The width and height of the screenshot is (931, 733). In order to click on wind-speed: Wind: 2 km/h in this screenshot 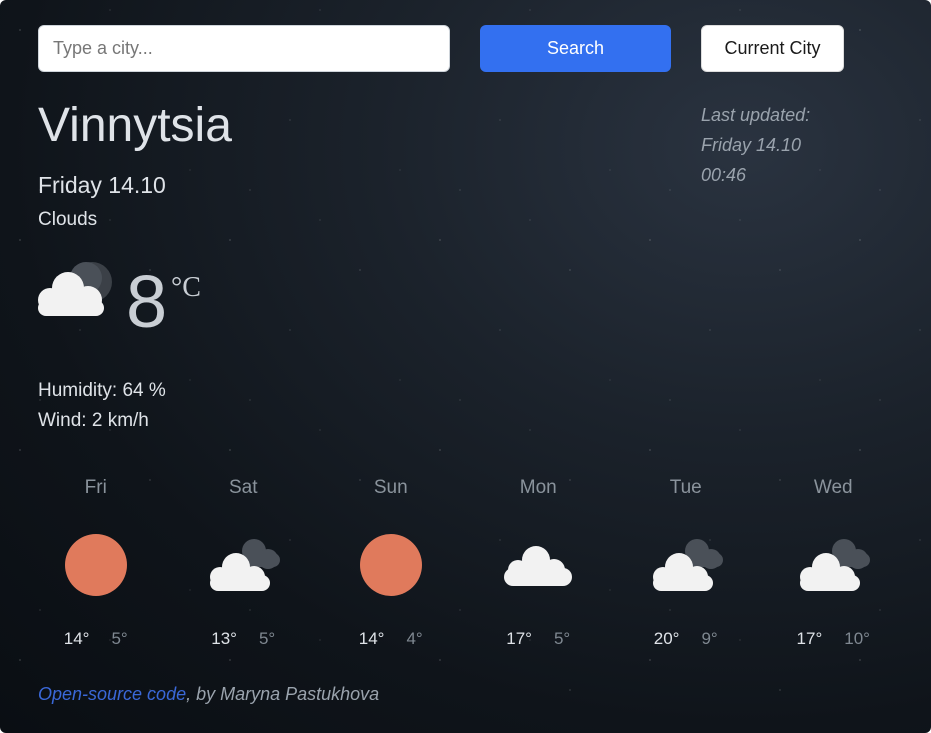, I will do `click(93, 420)`.